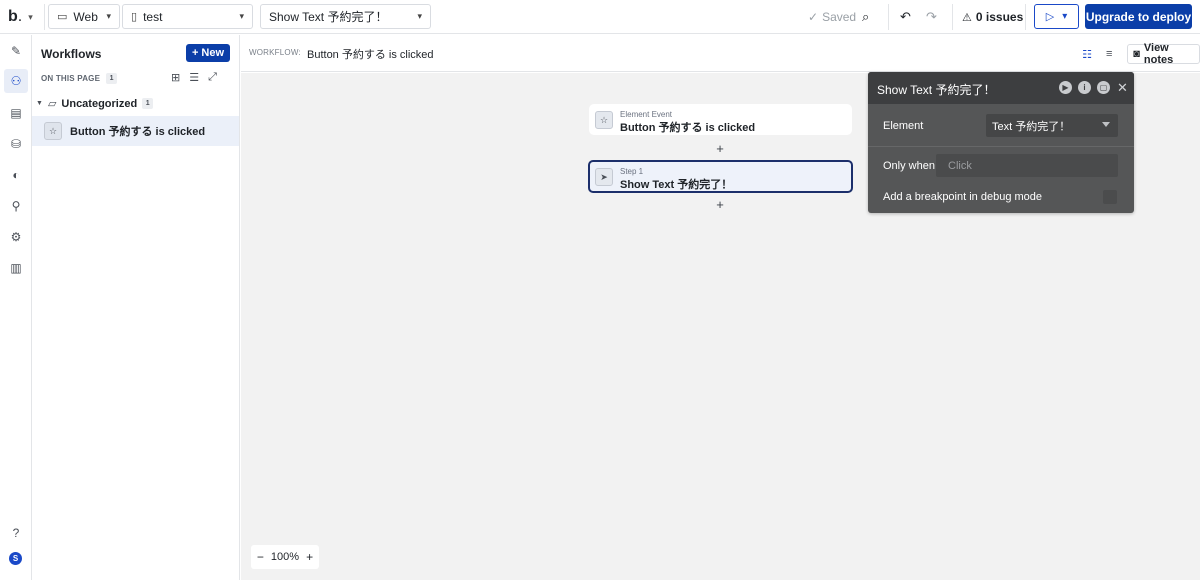  What do you see at coordinates (175, 77) in the screenshot?
I see `new-folder-icon: ⊞` at bounding box center [175, 77].